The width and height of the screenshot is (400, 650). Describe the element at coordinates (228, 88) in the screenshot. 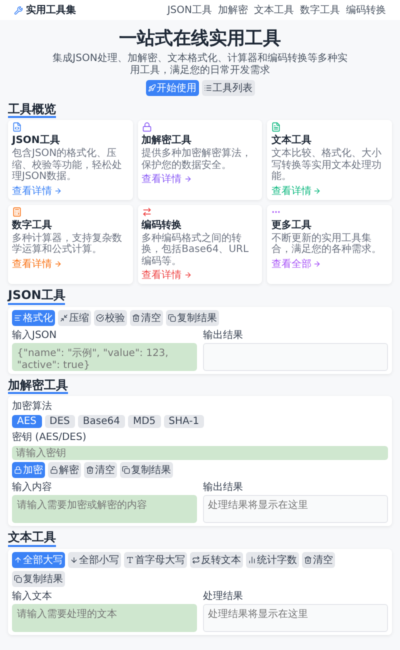

I see `hero-button: 工具列表` at that location.